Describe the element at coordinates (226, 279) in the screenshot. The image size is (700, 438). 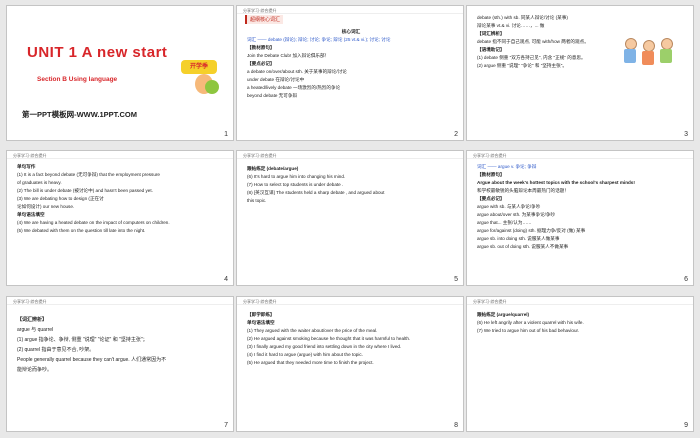
I see `slide-number: 4` at that location.